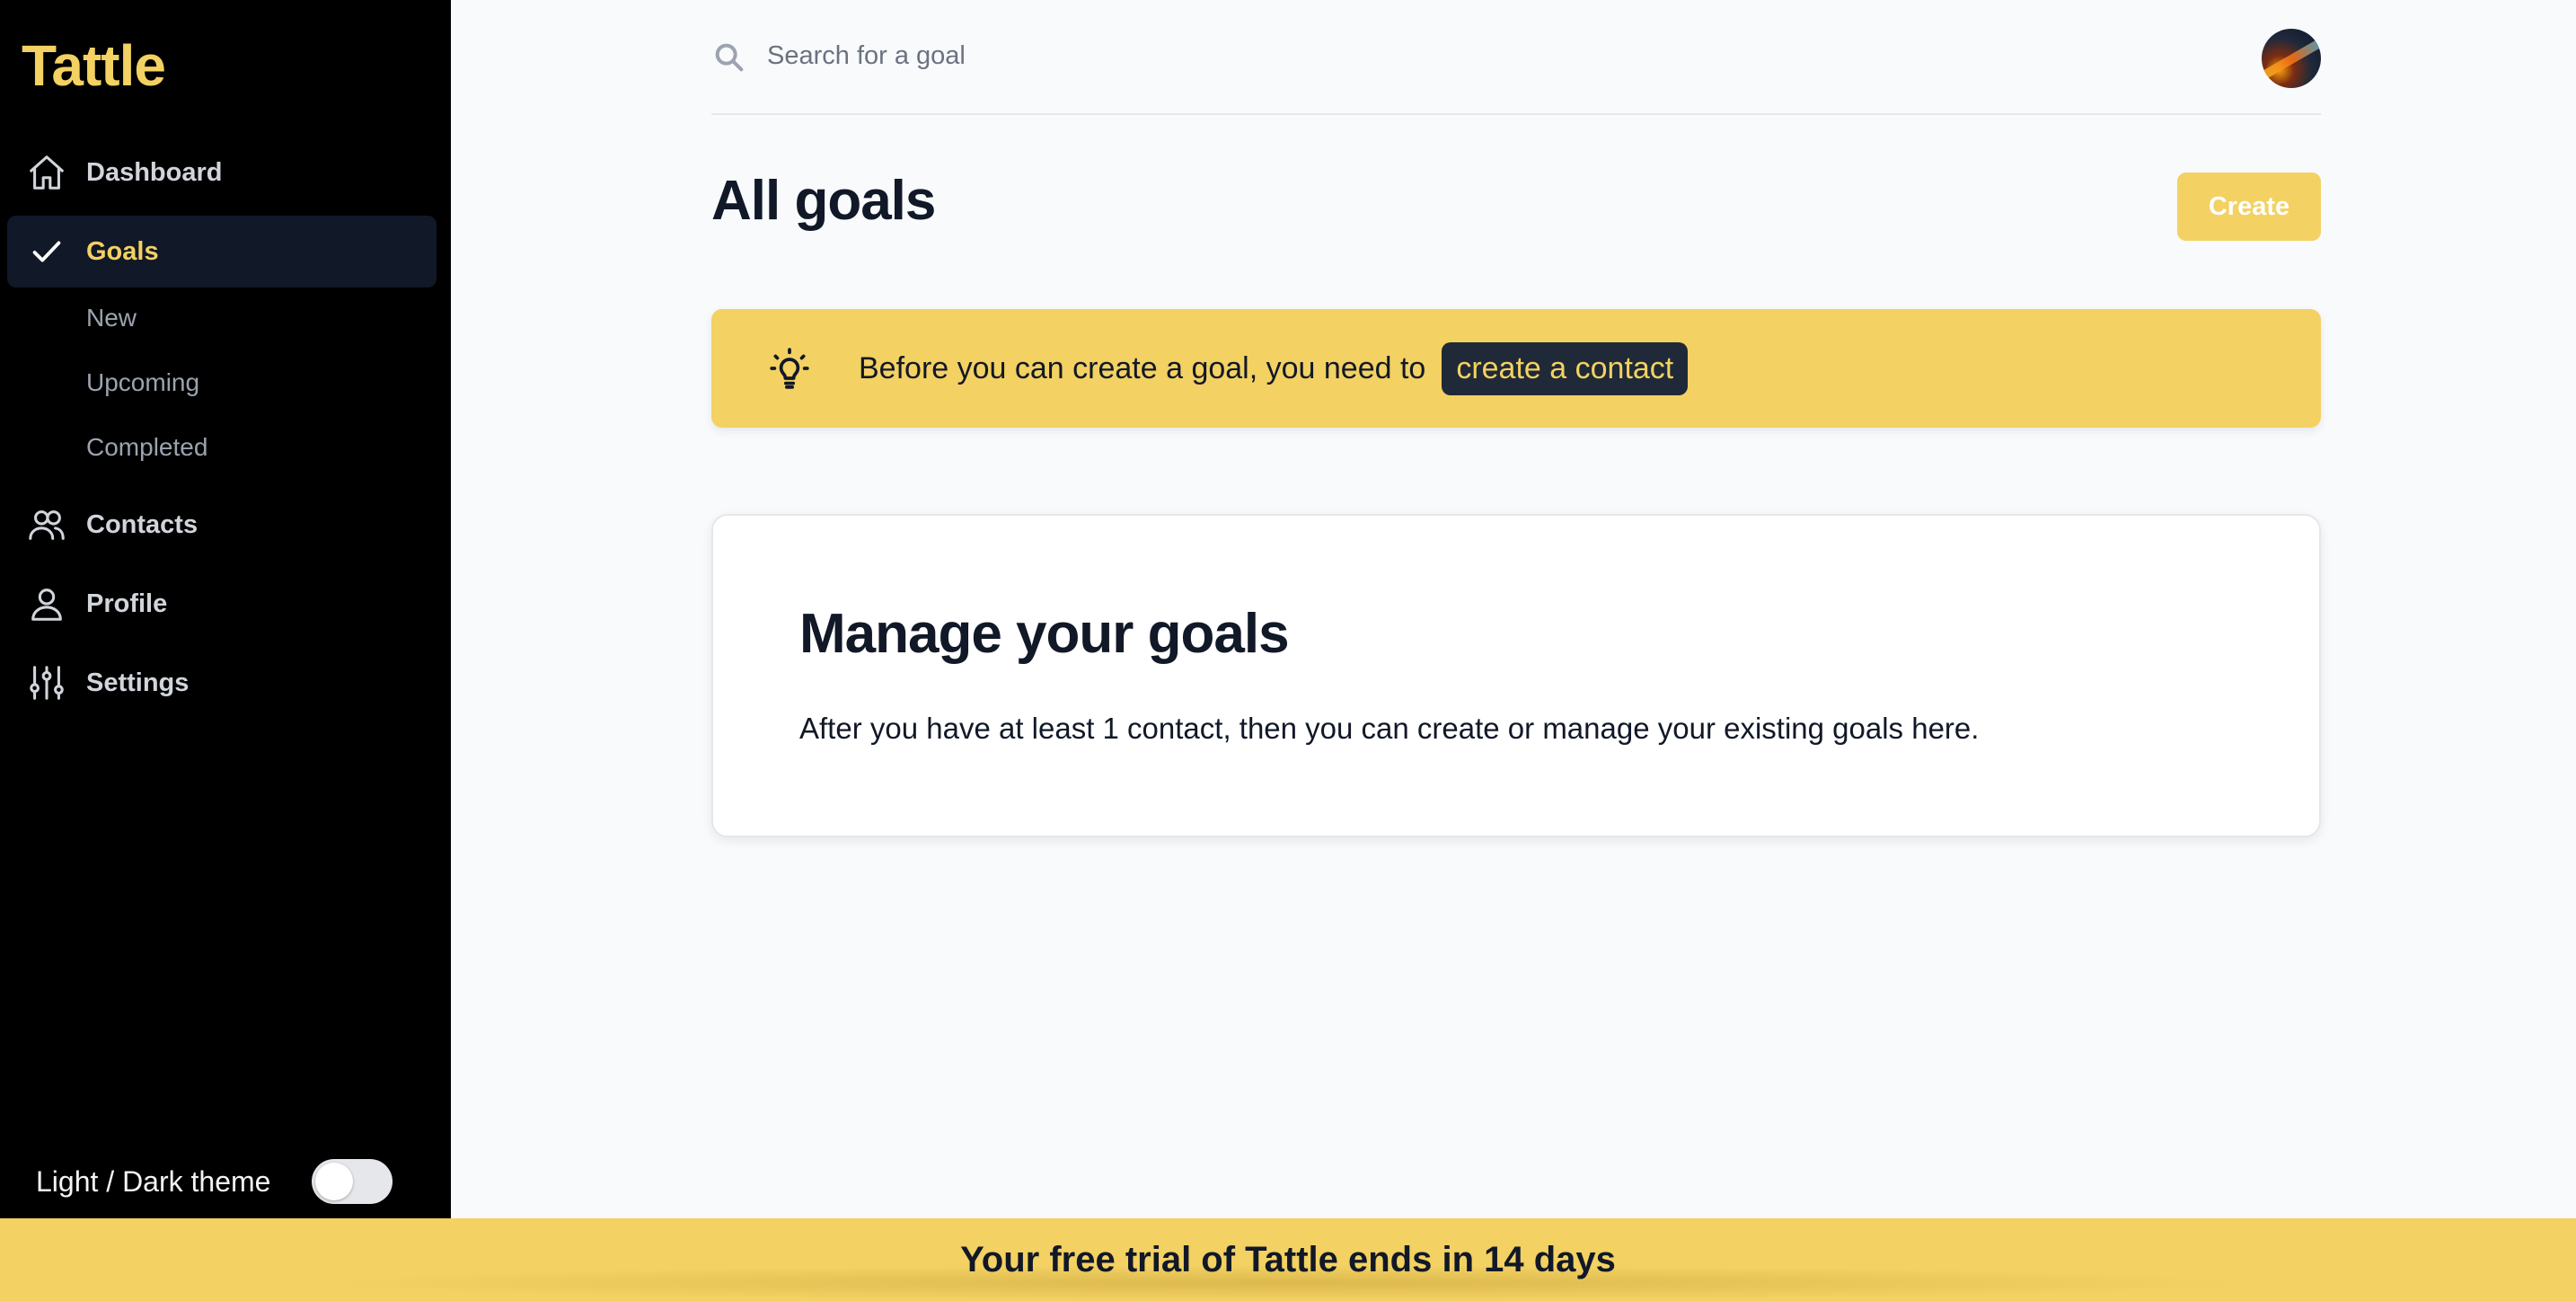 This screenshot has height=1301, width=2576. I want to click on sidebar-item-settings: Settings, so click(222, 683).